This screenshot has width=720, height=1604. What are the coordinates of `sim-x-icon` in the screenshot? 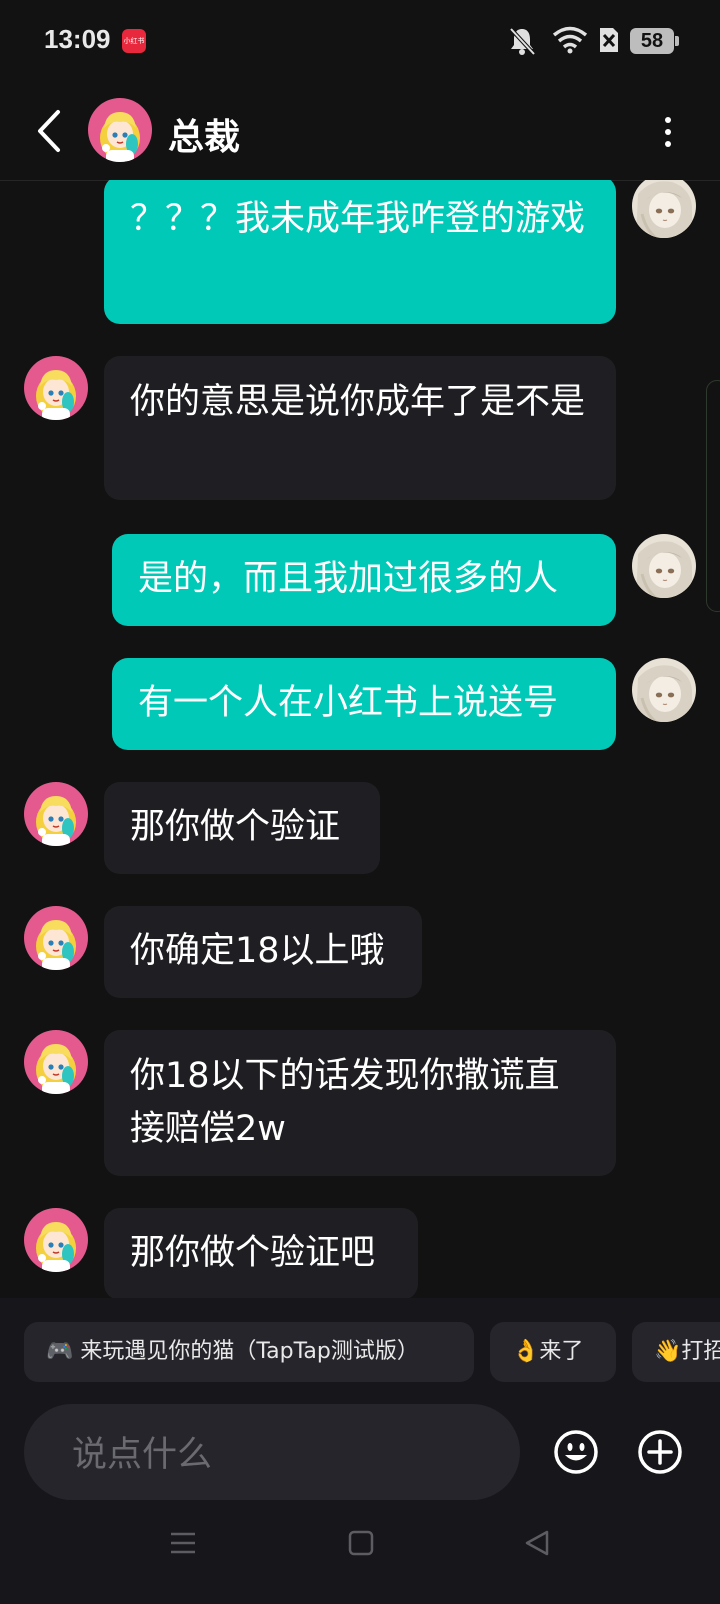 It's located at (609, 40).